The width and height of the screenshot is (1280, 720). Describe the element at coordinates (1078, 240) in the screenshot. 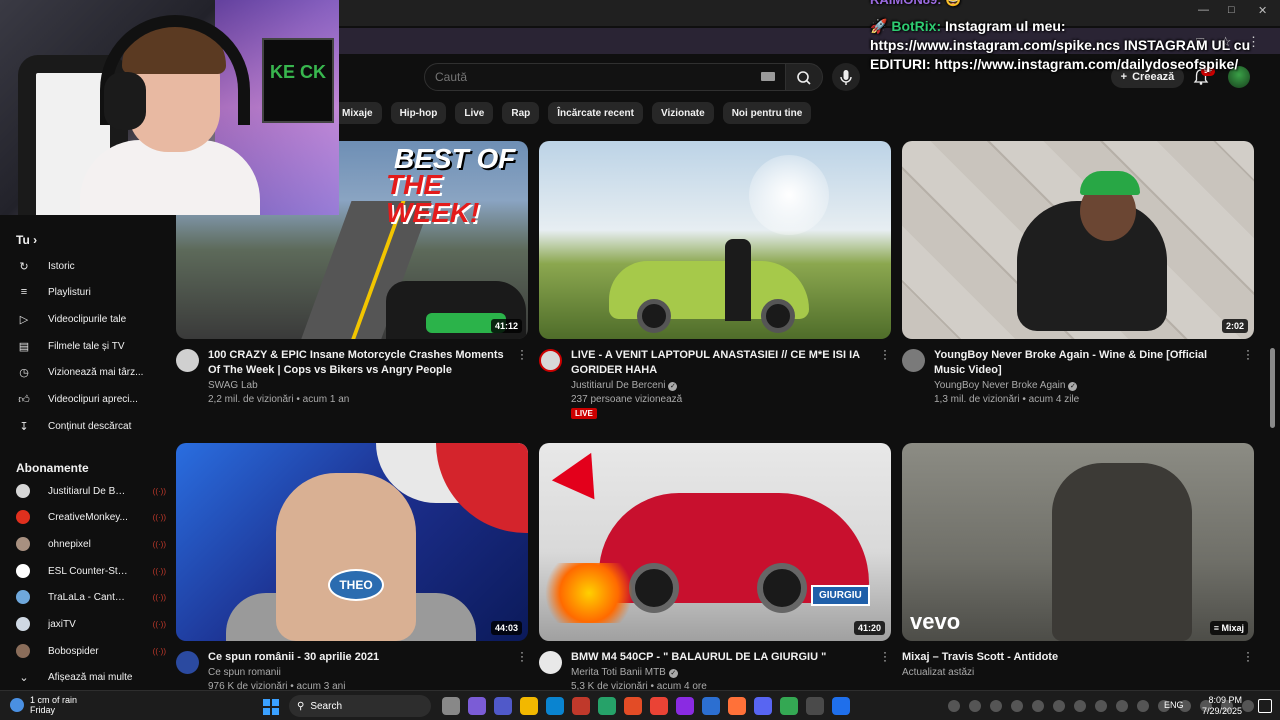

I see `video-thumbnail: 2:02` at that location.